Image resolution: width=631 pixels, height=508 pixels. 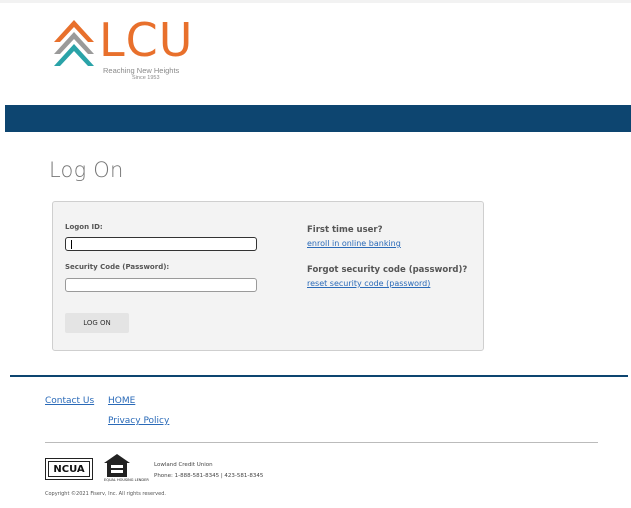 What do you see at coordinates (121, 401) in the screenshot?
I see `home-link: HOME` at bounding box center [121, 401].